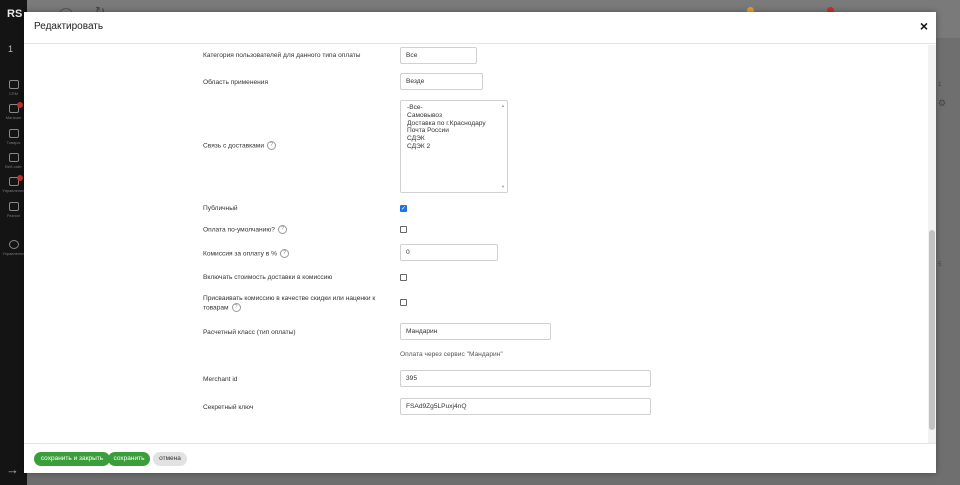 This screenshot has width=960, height=485. I want to click on commission-input: 0, so click(449, 252).